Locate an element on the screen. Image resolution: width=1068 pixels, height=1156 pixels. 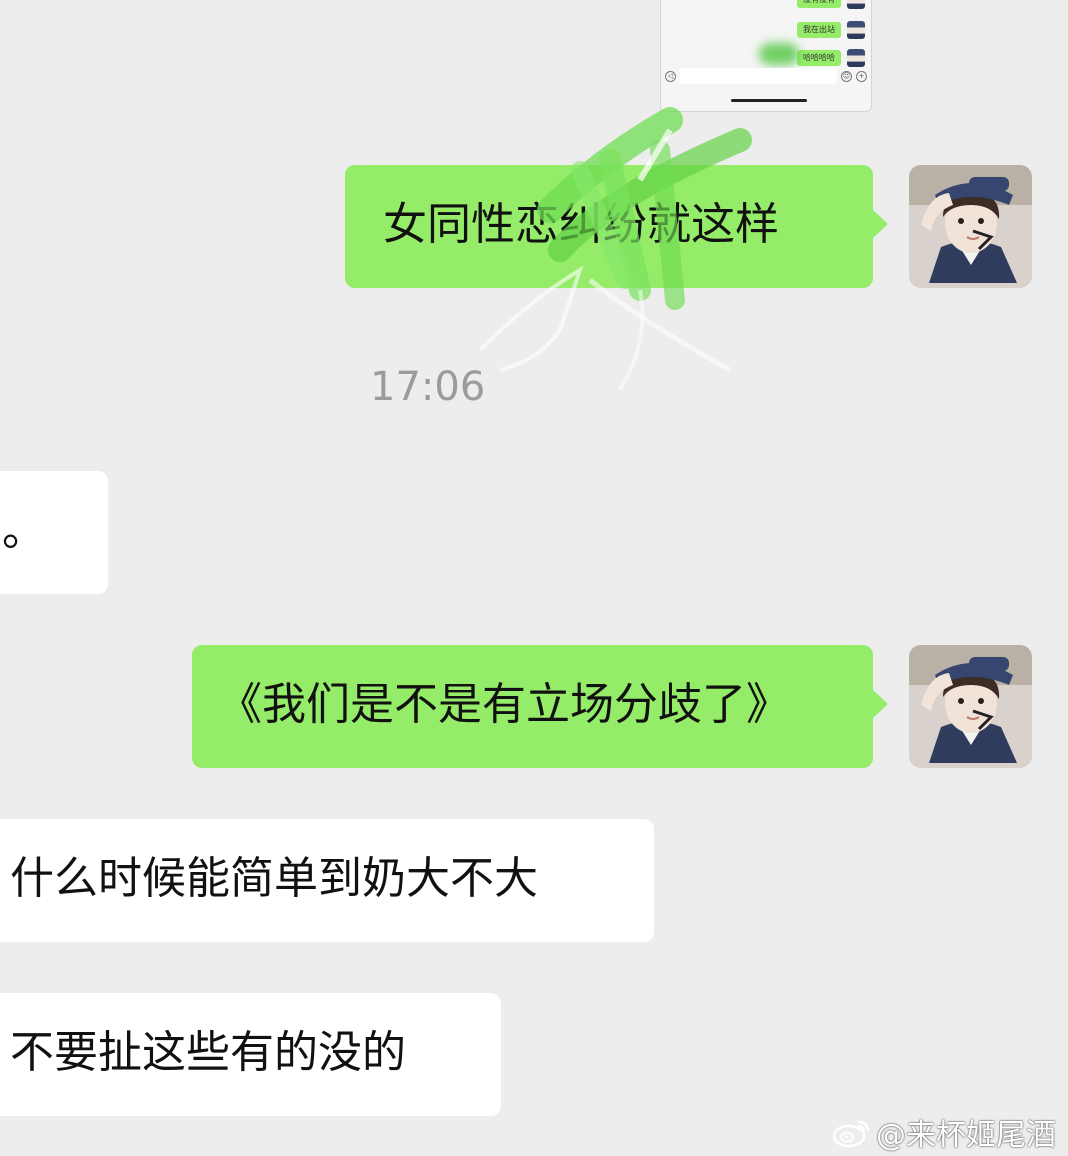
message-timestamp: 17:06 is located at coordinates (428, 387).